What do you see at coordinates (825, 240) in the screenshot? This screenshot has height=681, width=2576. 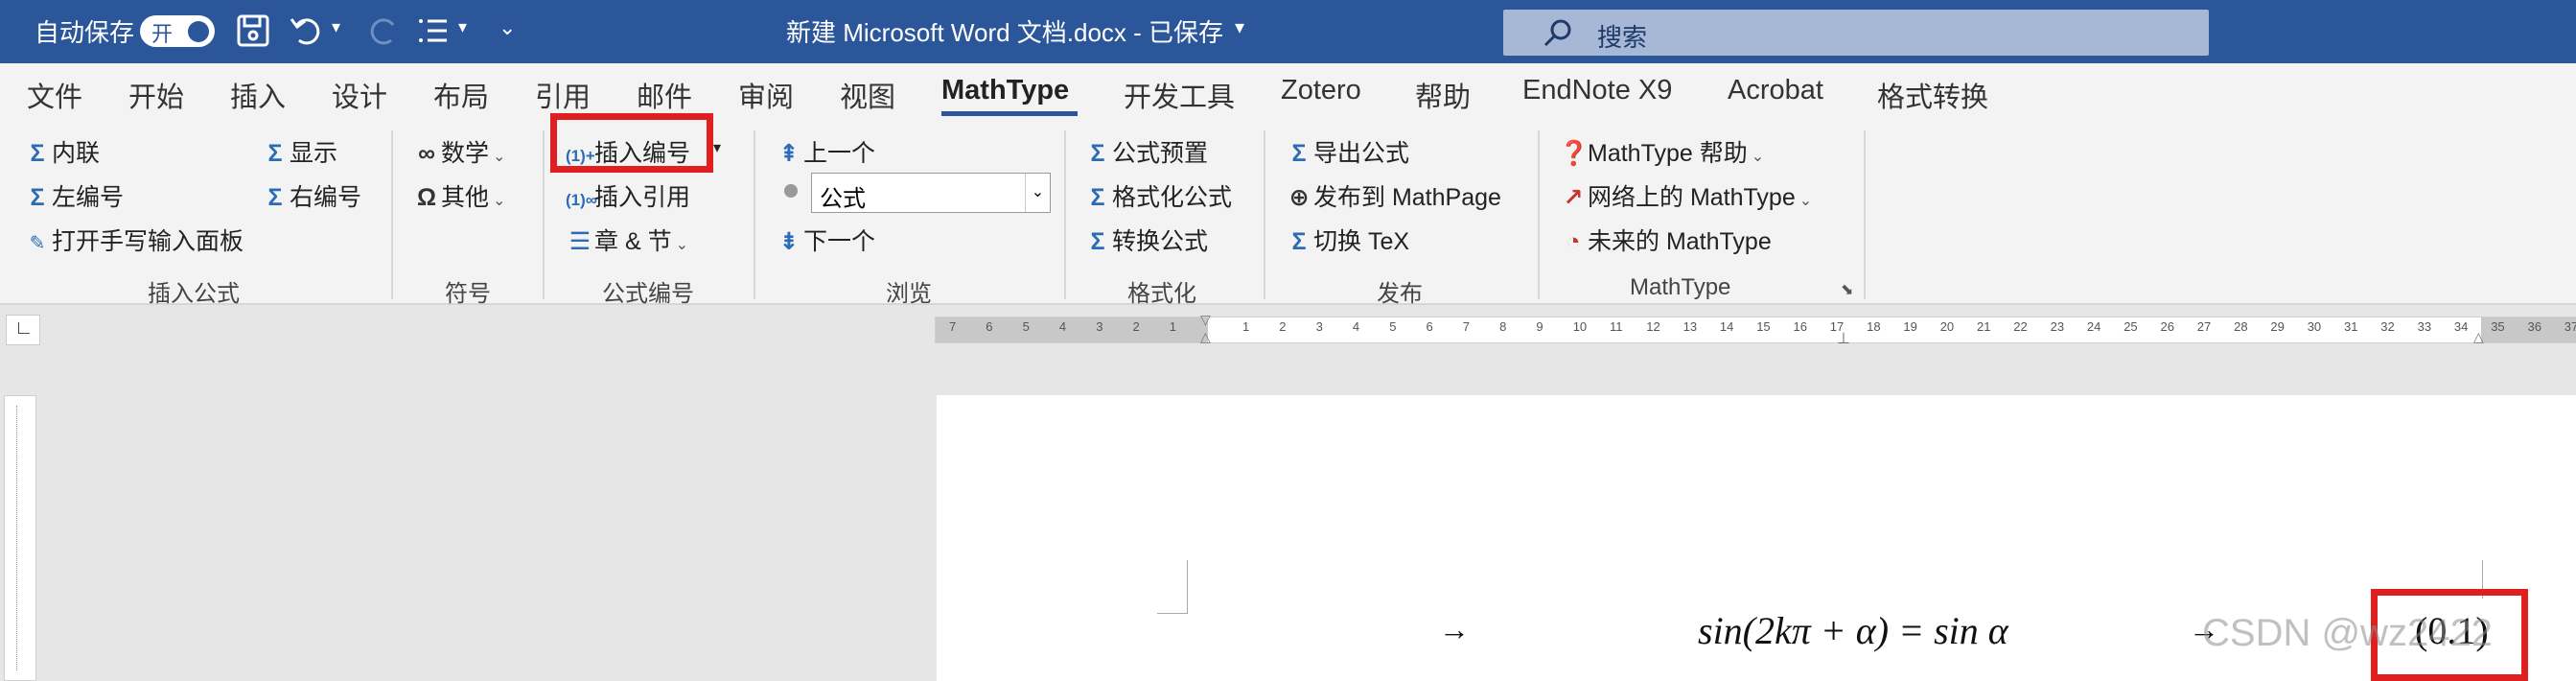 I see `next-button: ⇟ 下一个` at bounding box center [825, 240].